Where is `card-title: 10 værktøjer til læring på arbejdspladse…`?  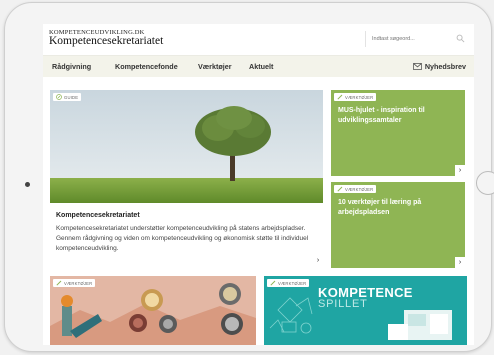 card-title: 10 værktøjer til læring på arbejdspladse… is located at coordinates (398, 207).